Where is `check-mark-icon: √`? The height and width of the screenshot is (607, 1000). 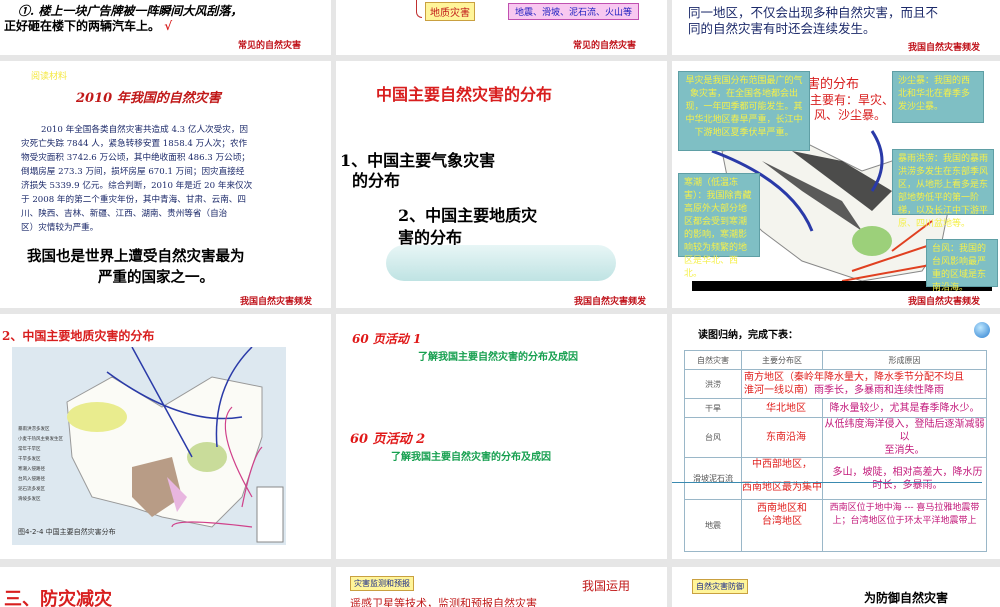
check-mark-icon: √ is located at coordinates (168, 26).